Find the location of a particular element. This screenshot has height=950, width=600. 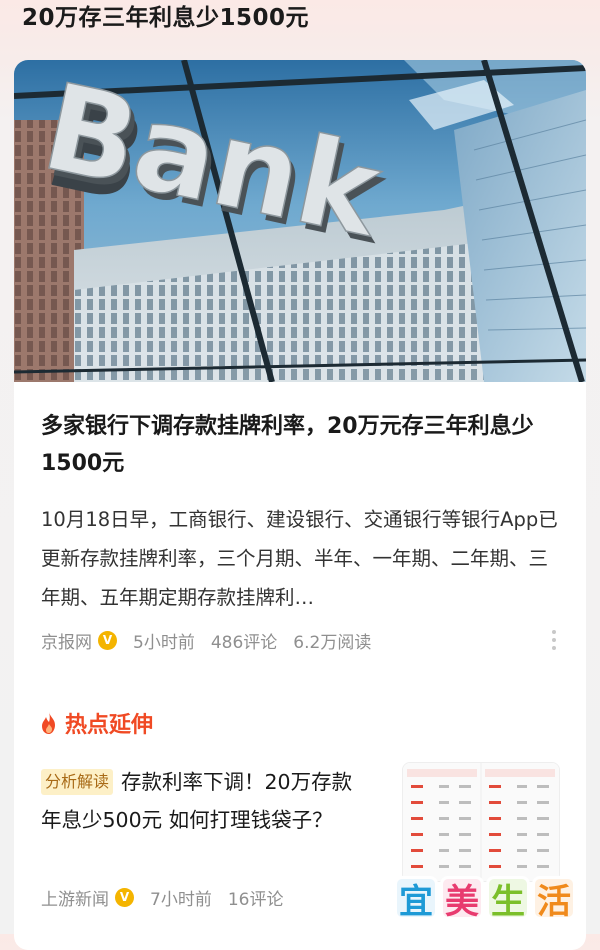

article-meta: 京报网 V 5小时前 486评论 6.2万阅读 is located at coordinates (302, 640).